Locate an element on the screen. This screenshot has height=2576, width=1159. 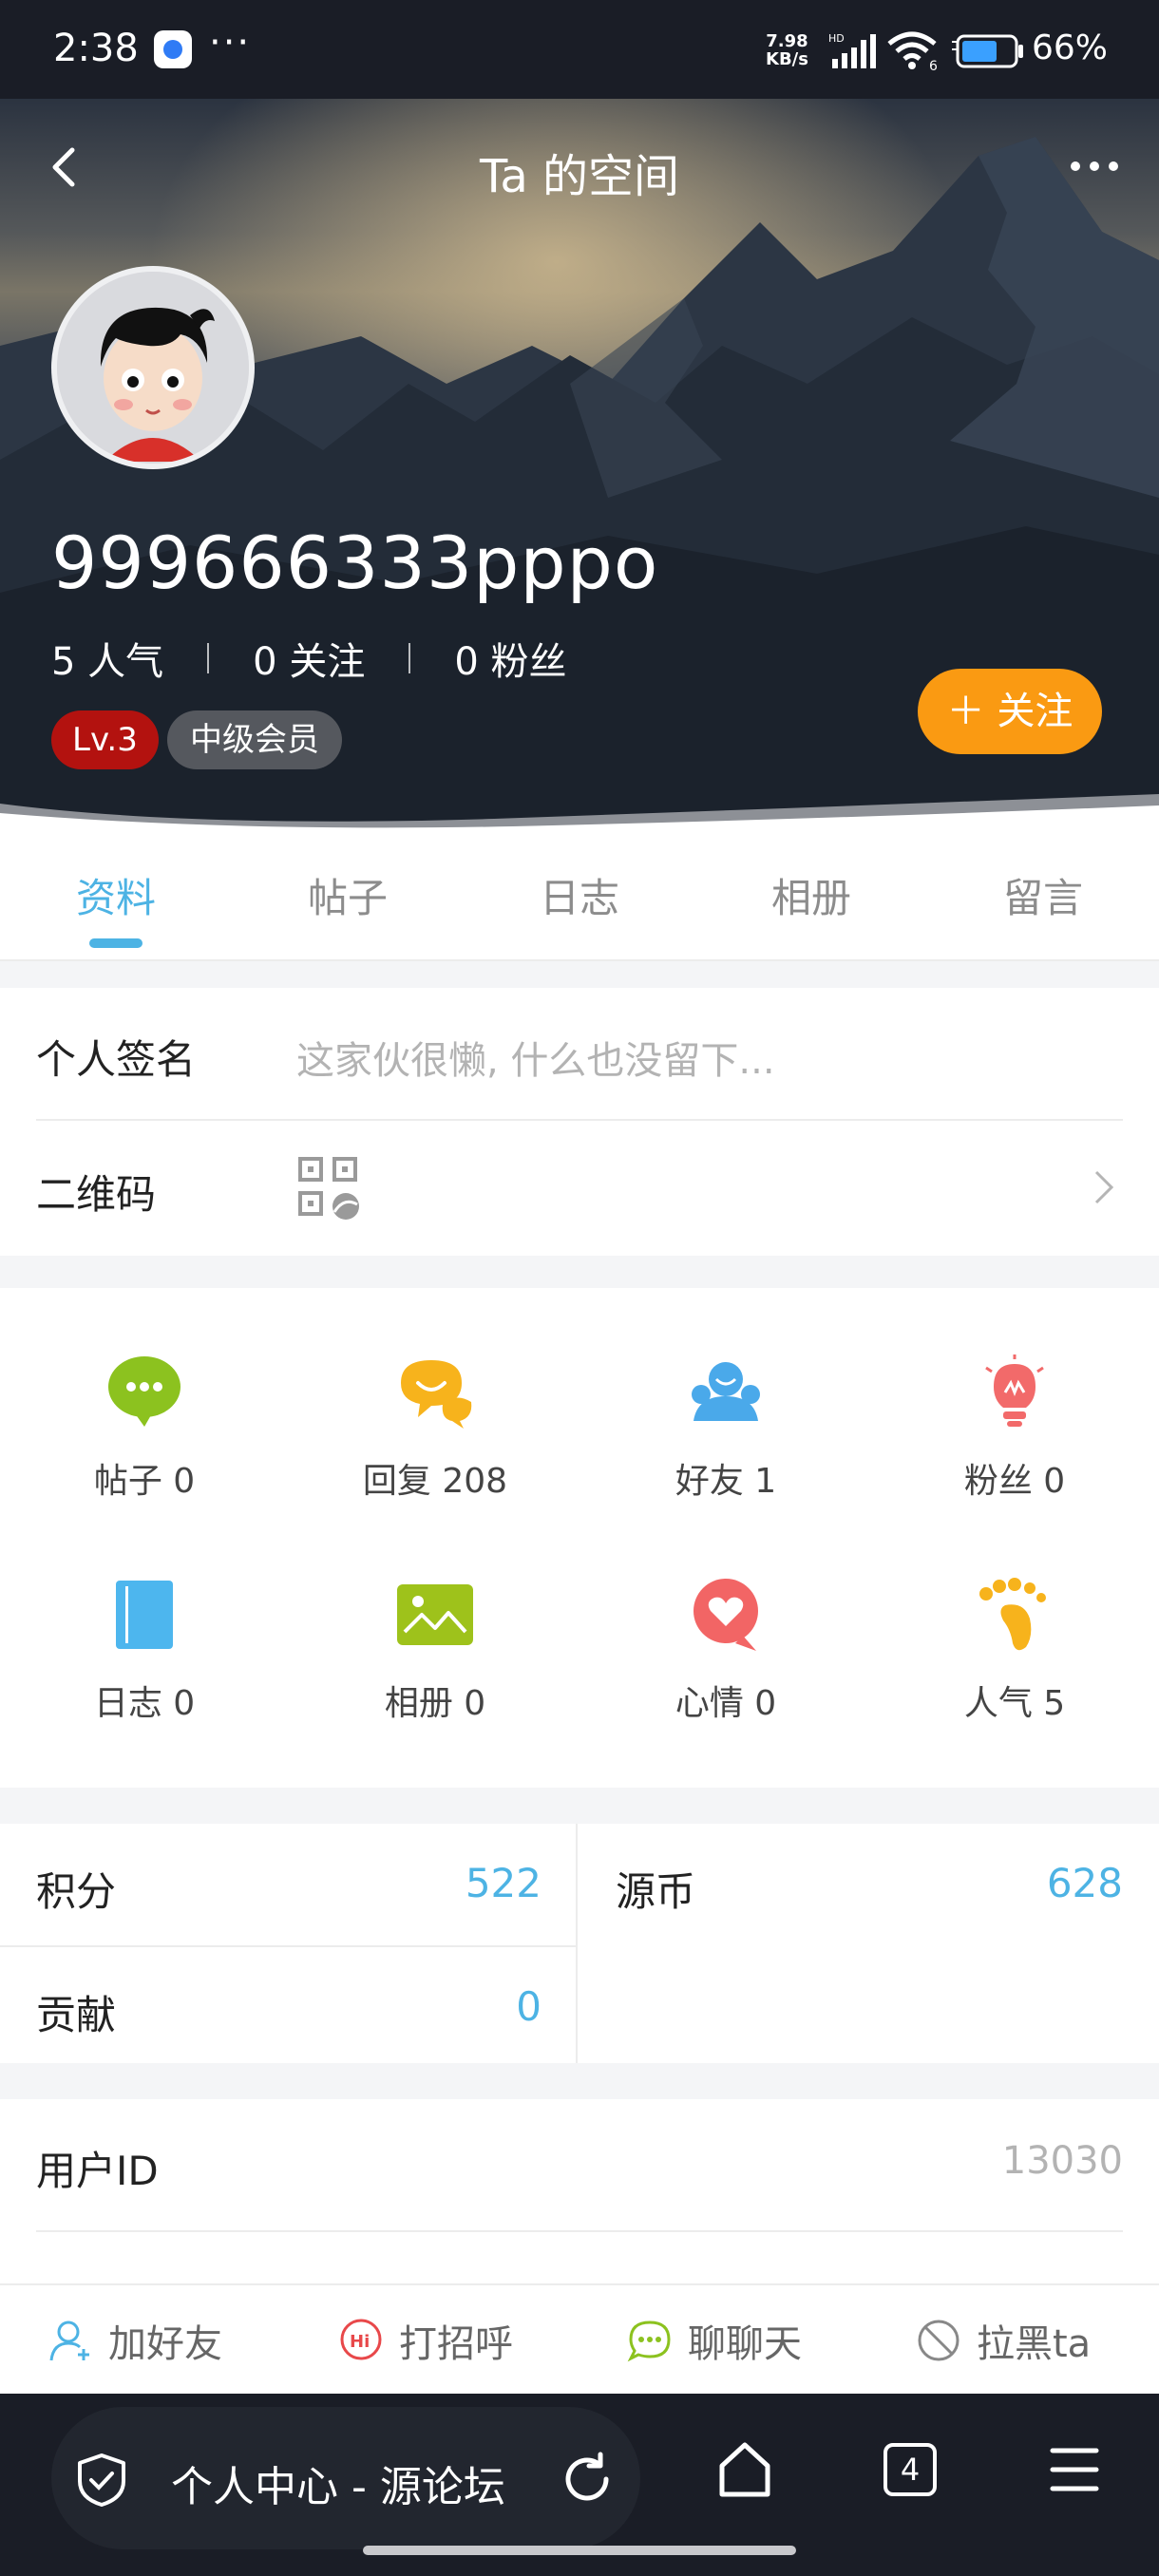
active-tab-indicator is located at coordinates (115, 943).